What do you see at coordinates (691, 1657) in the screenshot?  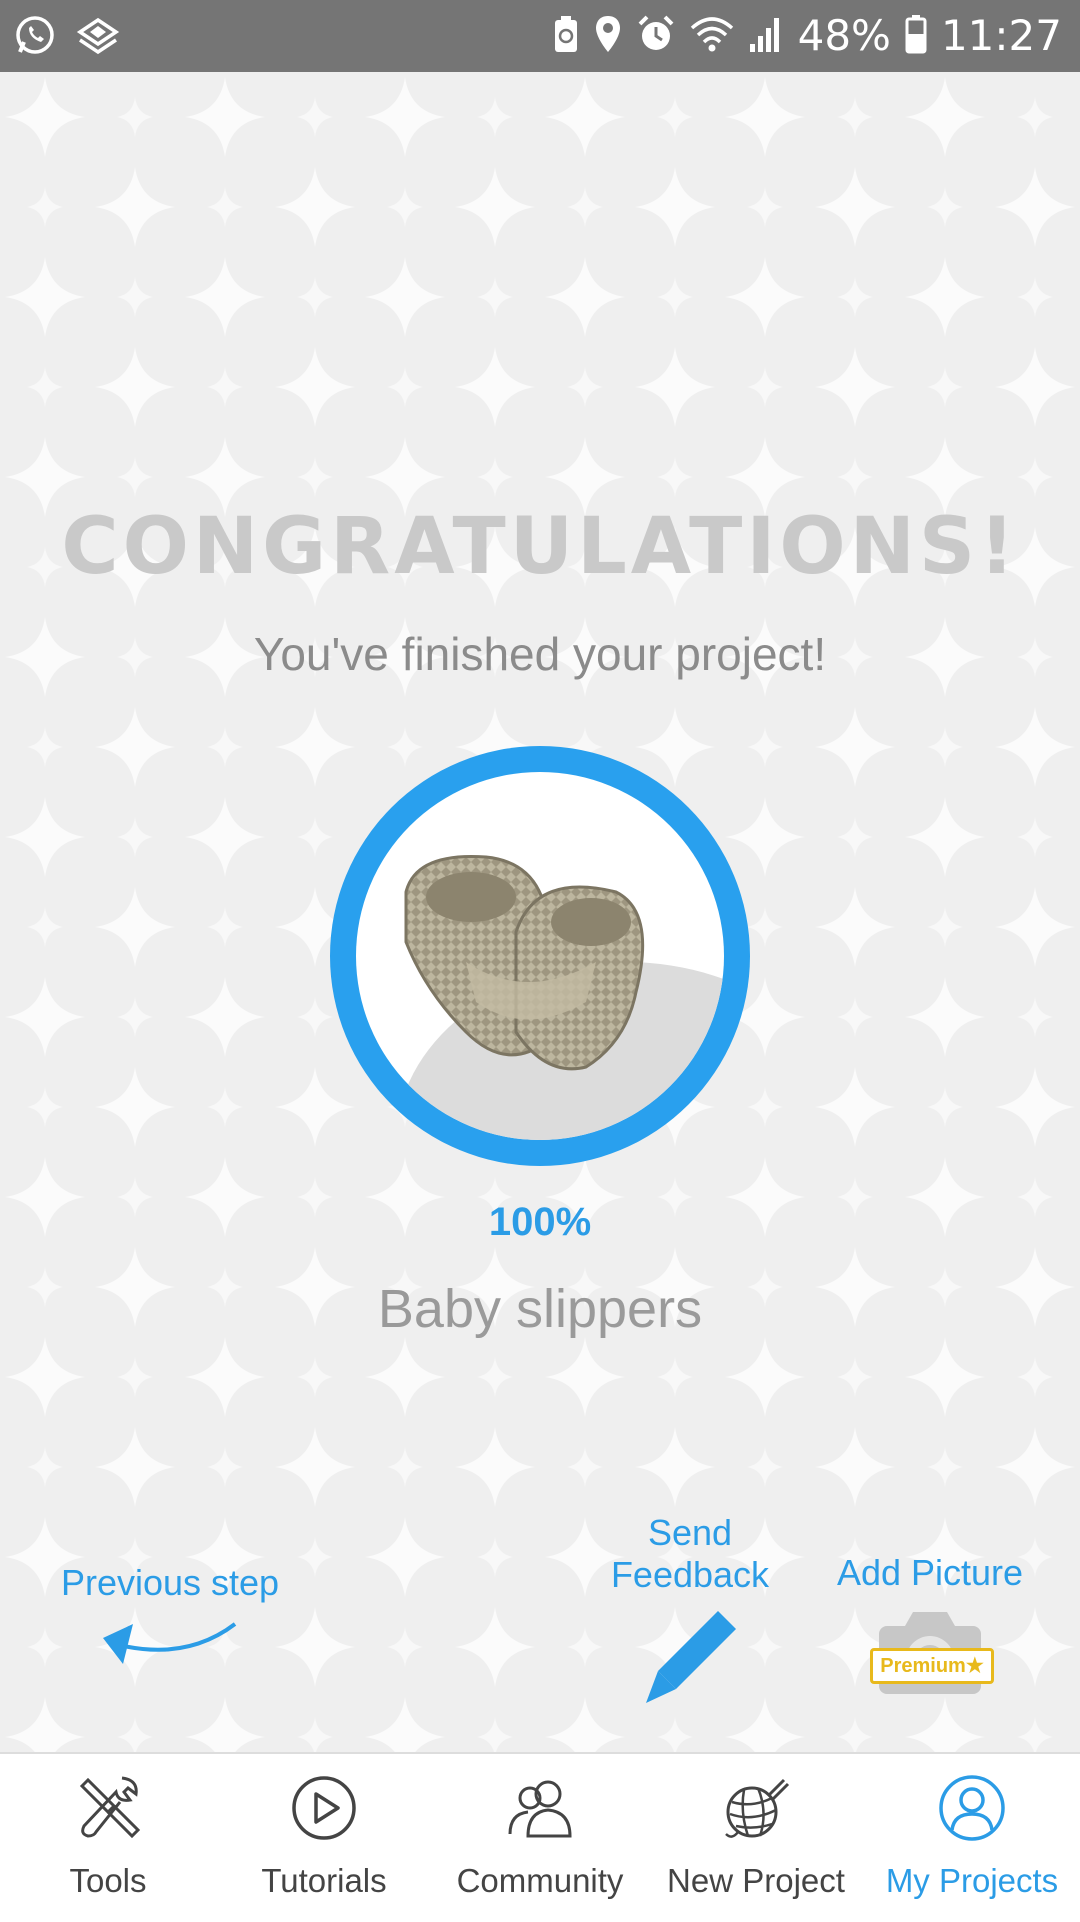 I see `pencil-icon` at bounding box center [691, 1657].